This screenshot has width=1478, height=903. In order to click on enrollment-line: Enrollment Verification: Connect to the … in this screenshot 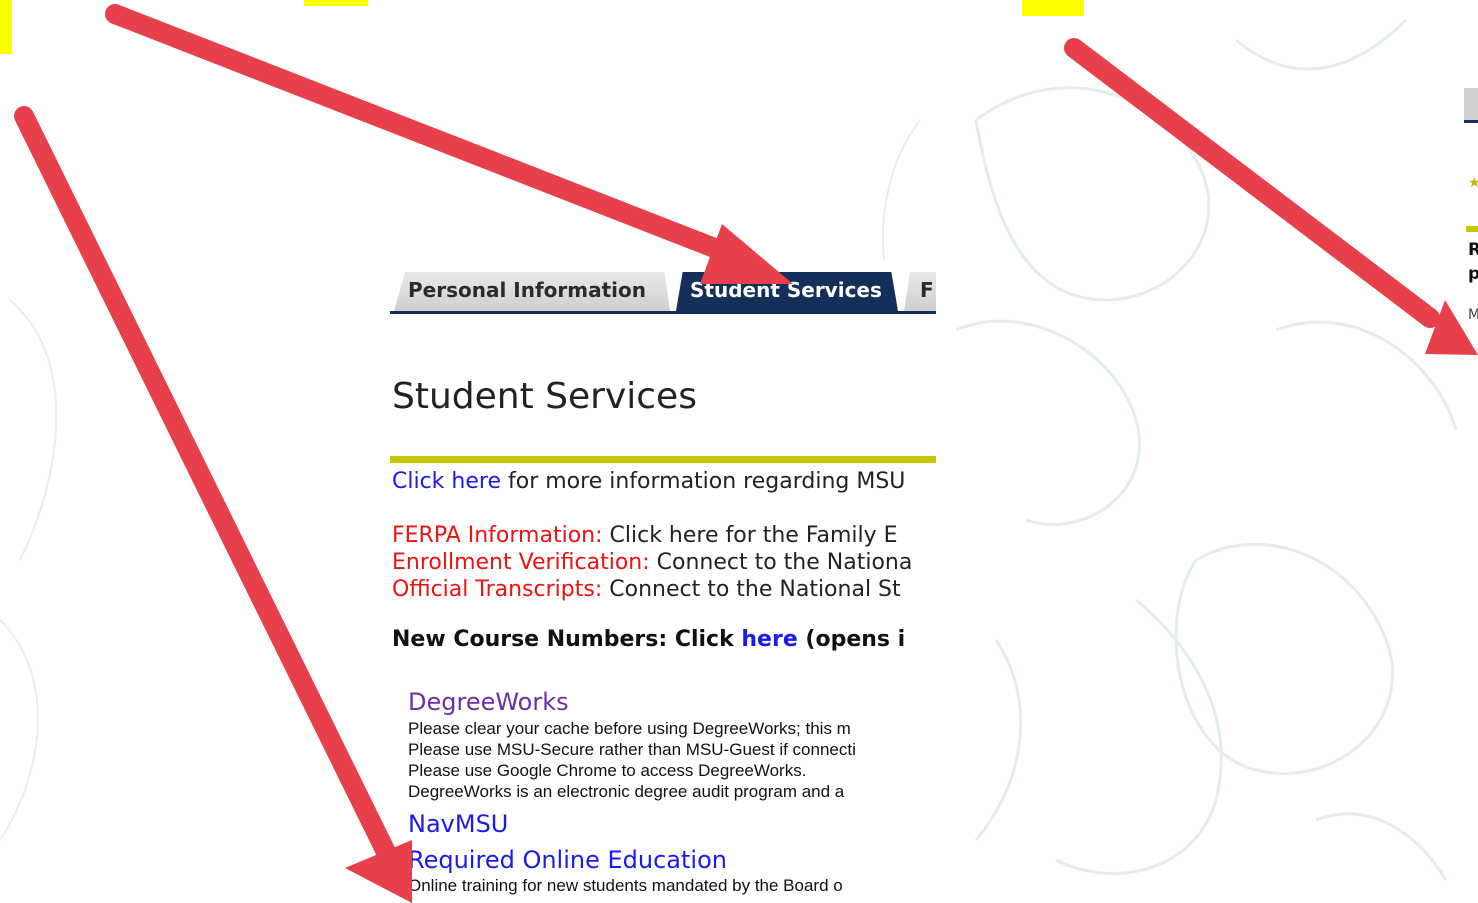, I will do `click(652, 562)`.